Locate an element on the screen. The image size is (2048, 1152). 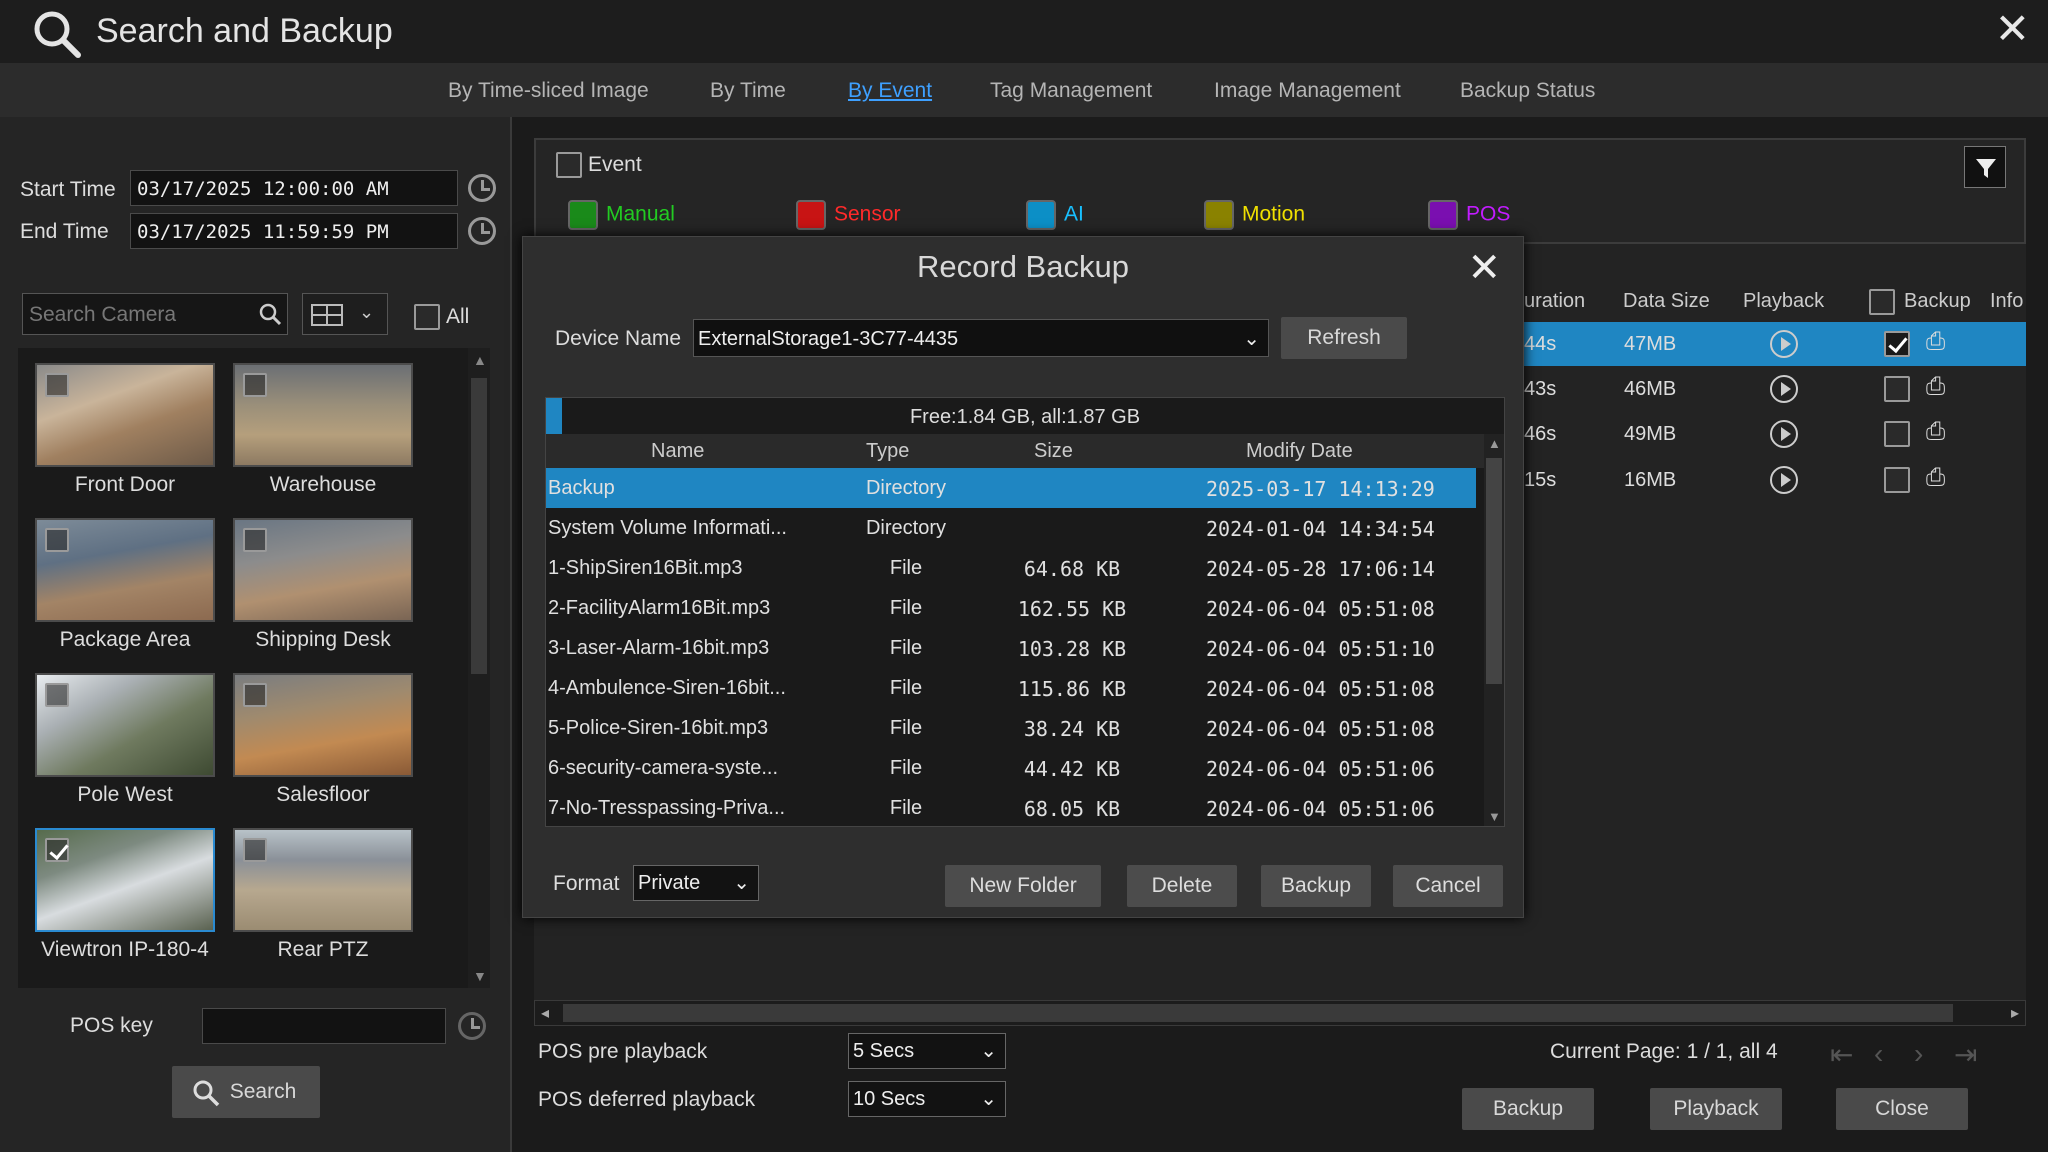
event-type-ai: AI is located at coordinates (1055, 215).